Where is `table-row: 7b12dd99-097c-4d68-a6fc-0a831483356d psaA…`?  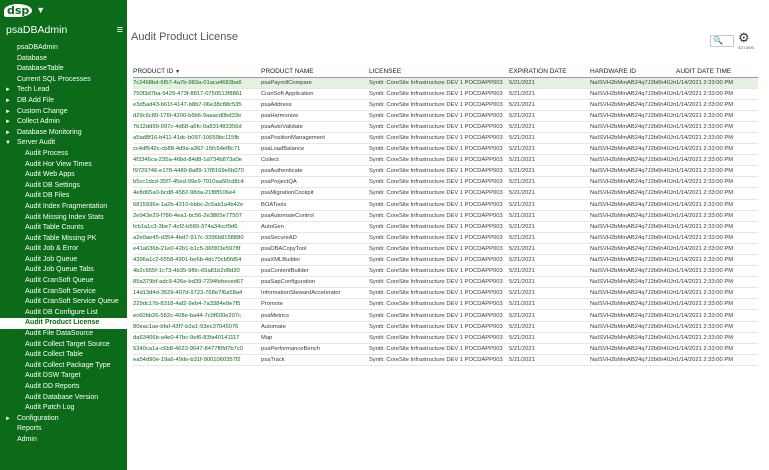
table-row: 7b12dd99-097c-4d68-a6fc-0a831483356d psaA… is located at coordinates (445, 127).